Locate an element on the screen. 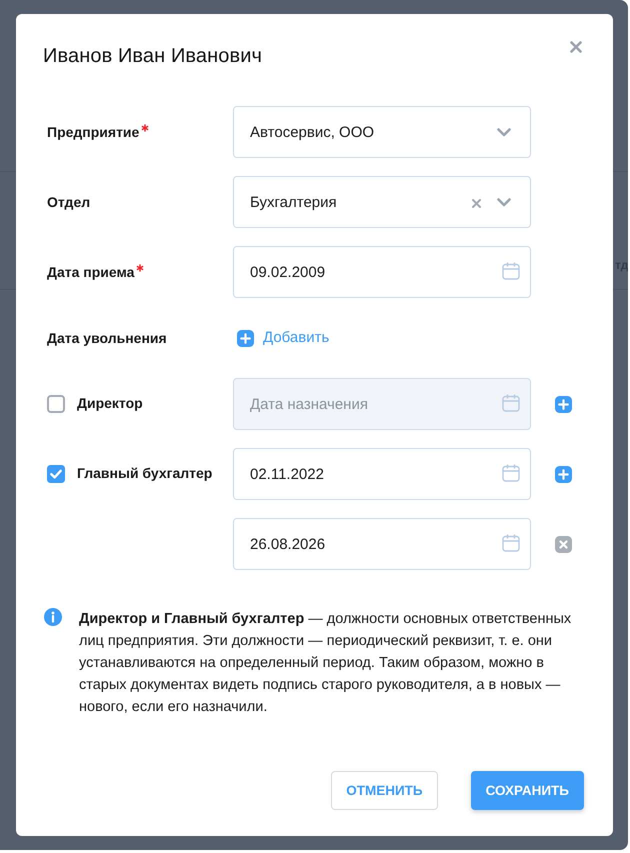  field-label: Дата увольнения is located at coordinates (107, 338).